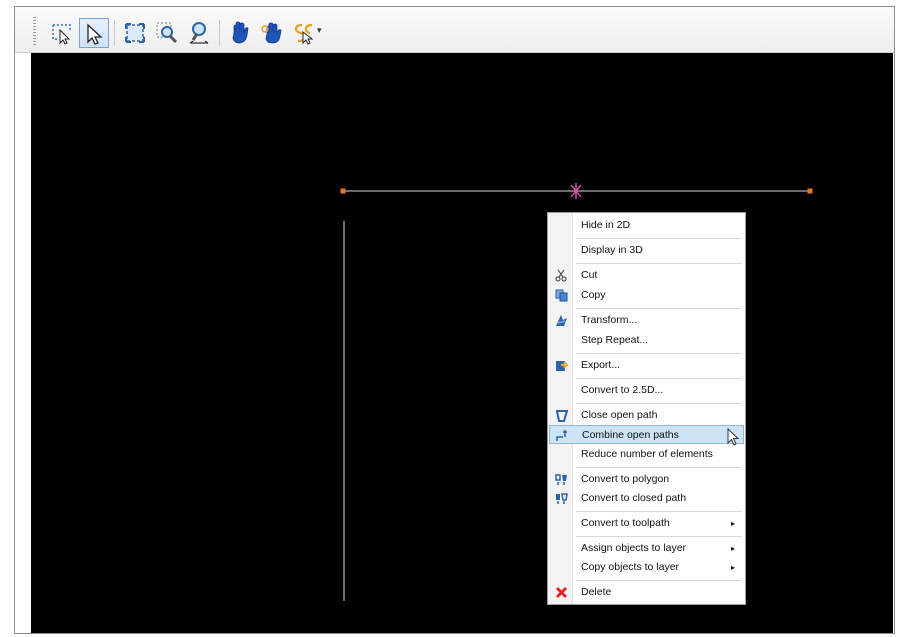 The height and width of the screenshot is (637, 908). Describe the element at coordinates (561, 320) in the screenshot. I see `transform-icon` at that location.